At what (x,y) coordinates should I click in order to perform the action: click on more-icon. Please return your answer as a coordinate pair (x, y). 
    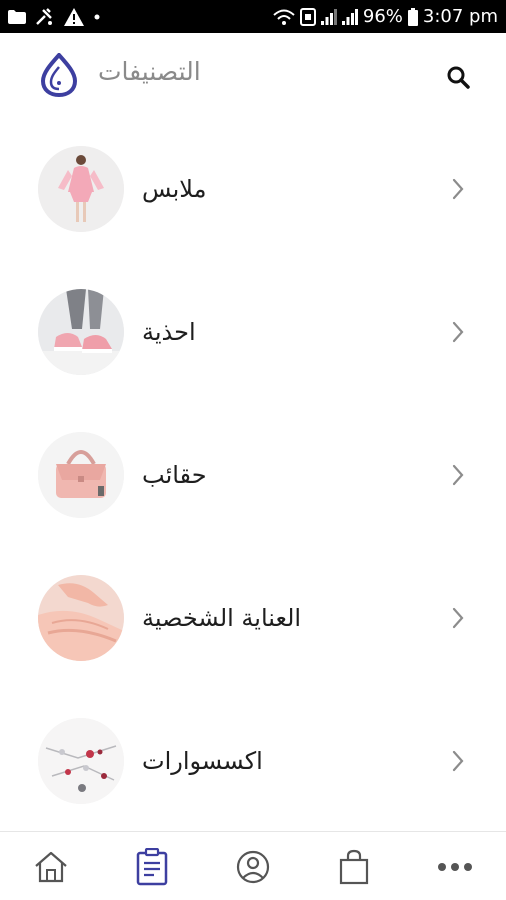
    Looking at the image, I should click on (455, 866).